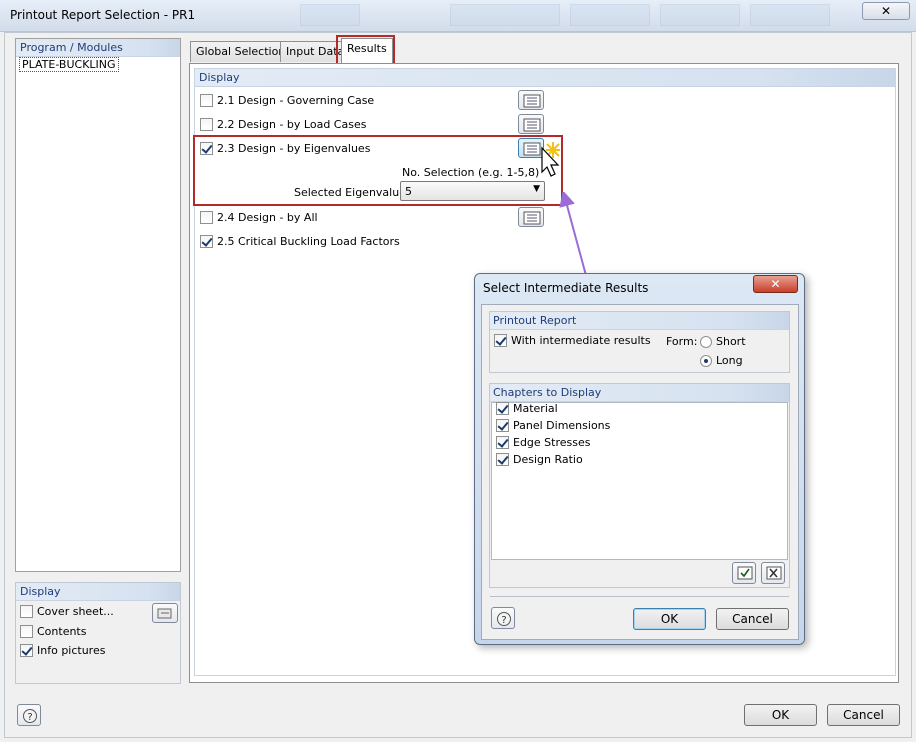  I want to click on dialog-help-button: ?, so click(503, 618).